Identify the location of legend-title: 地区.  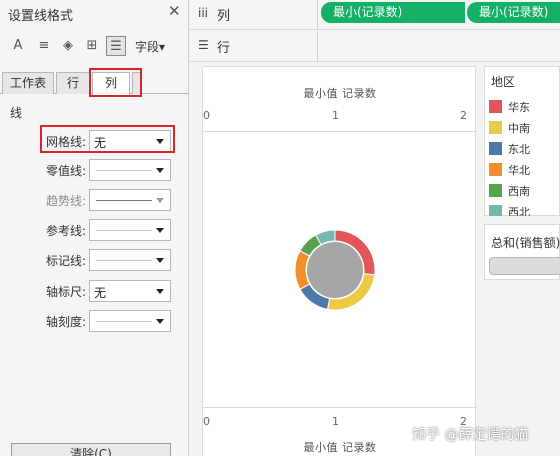
(503, 82).